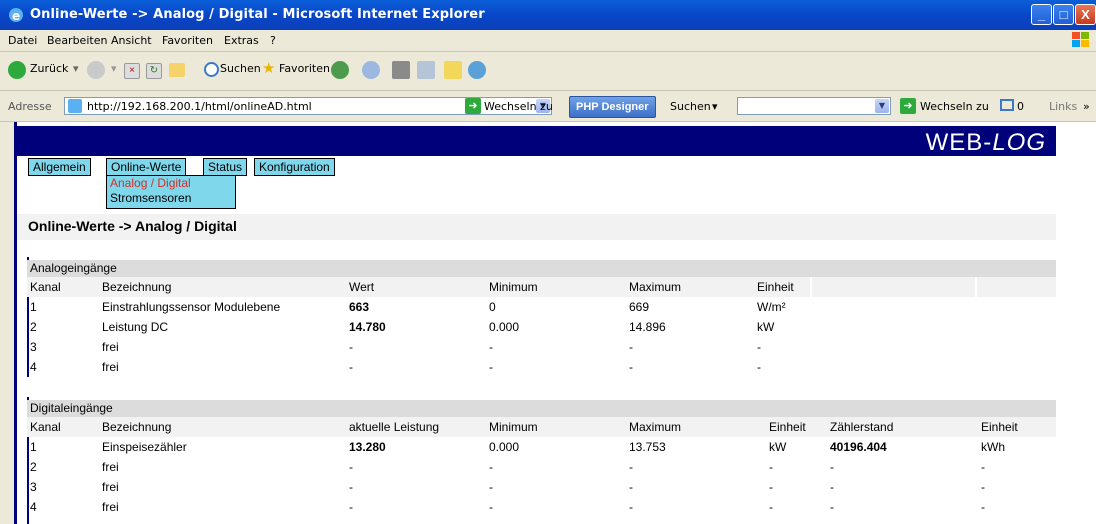 The image size is (1096, 524). Describe the element at coordinates (1007, 105) in the screenshot. I see `window-counter-icon` at that location.